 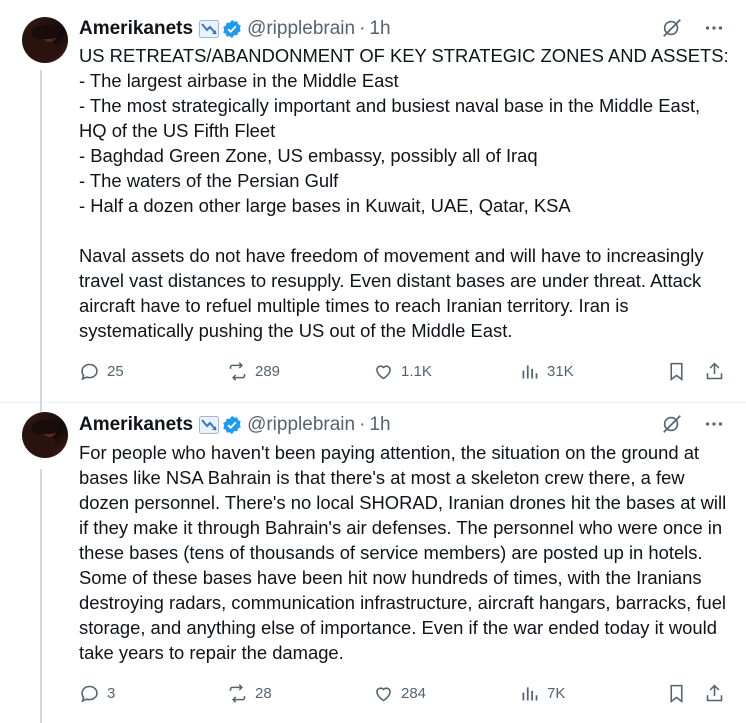 I want to click on repost-button: 289, so click(x=253, y=371).